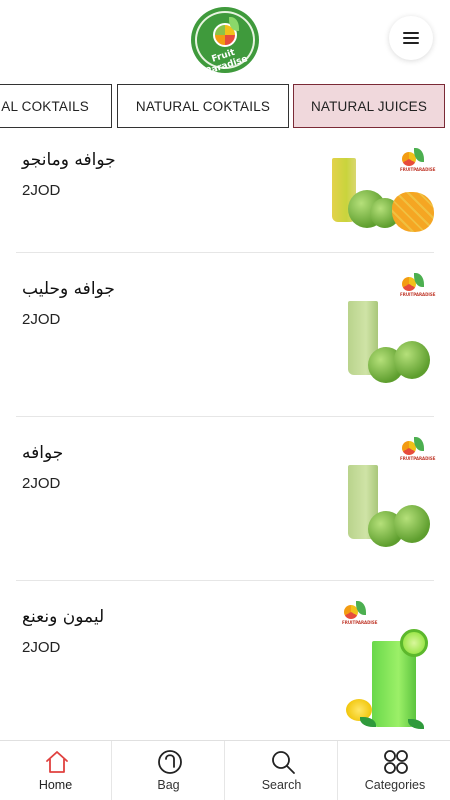  I want to click on app-header: Fruit Paradise, so click(225, 38).